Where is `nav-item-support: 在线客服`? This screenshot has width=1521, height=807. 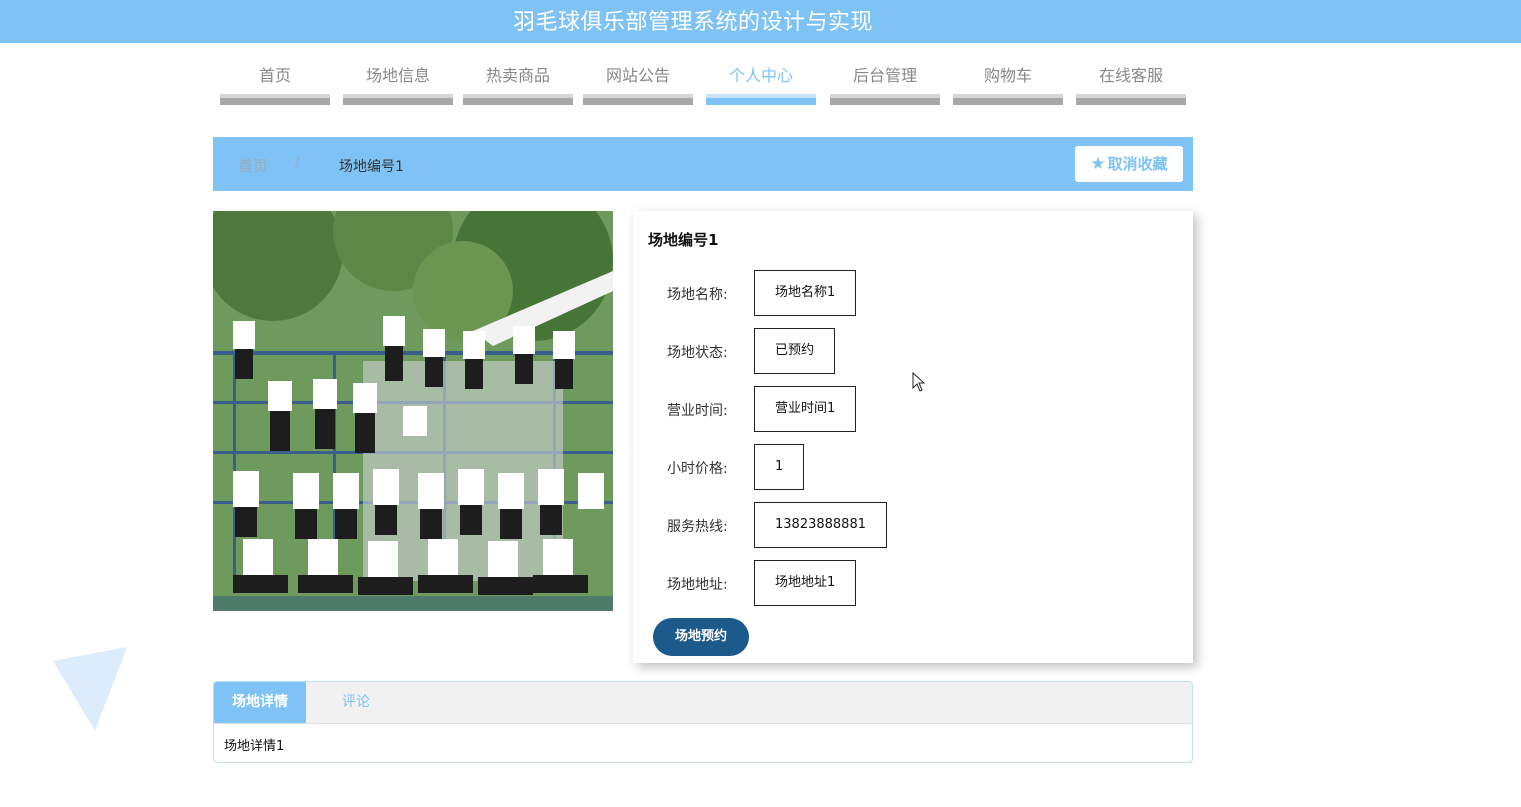 nav-item-support: 在线客服 is located at coordinates (1131, 83).